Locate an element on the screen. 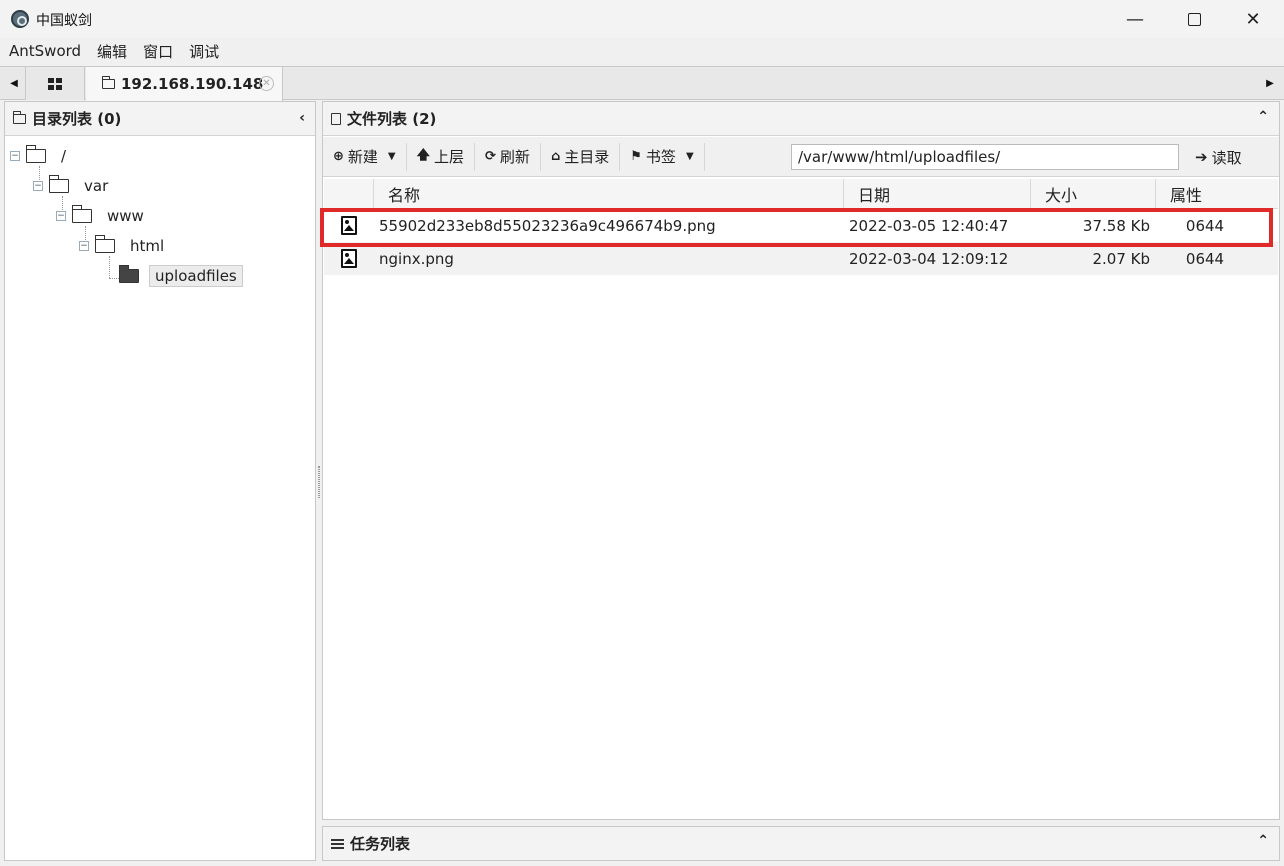  arrow-right-icon: ➔ is located at coordinates (1201, 157).